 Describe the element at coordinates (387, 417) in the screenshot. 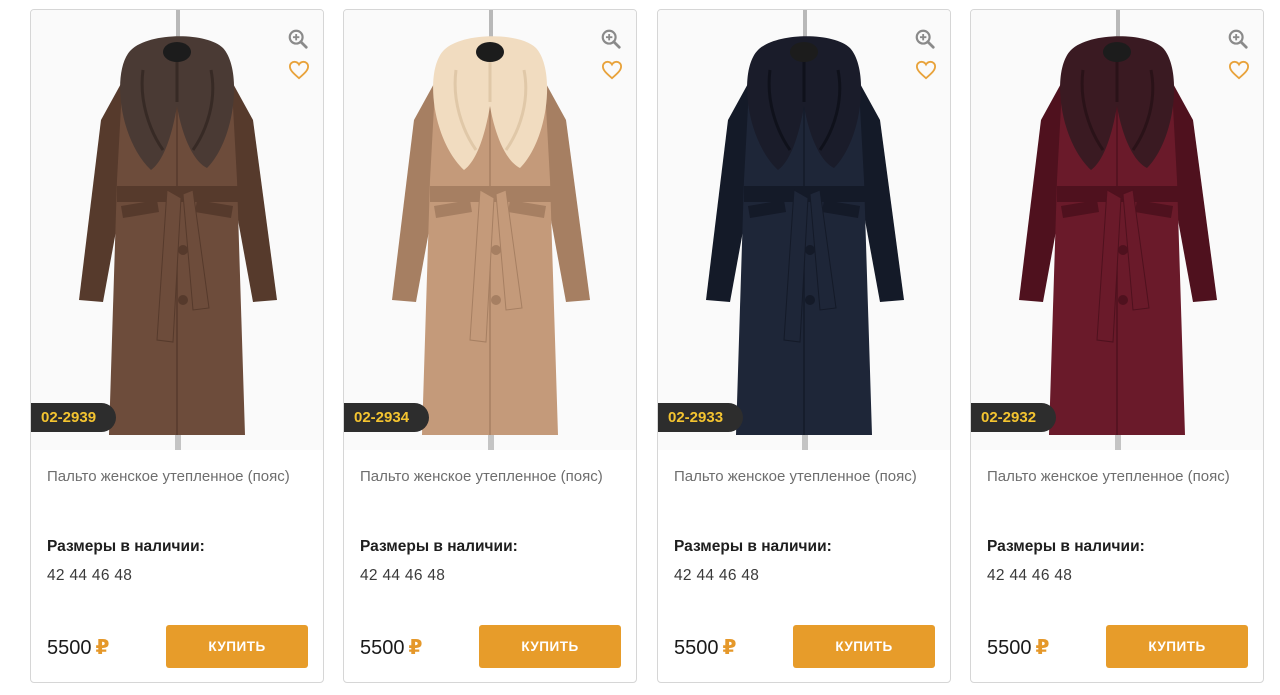

I see `sku-badge: 02-2934` at that location.